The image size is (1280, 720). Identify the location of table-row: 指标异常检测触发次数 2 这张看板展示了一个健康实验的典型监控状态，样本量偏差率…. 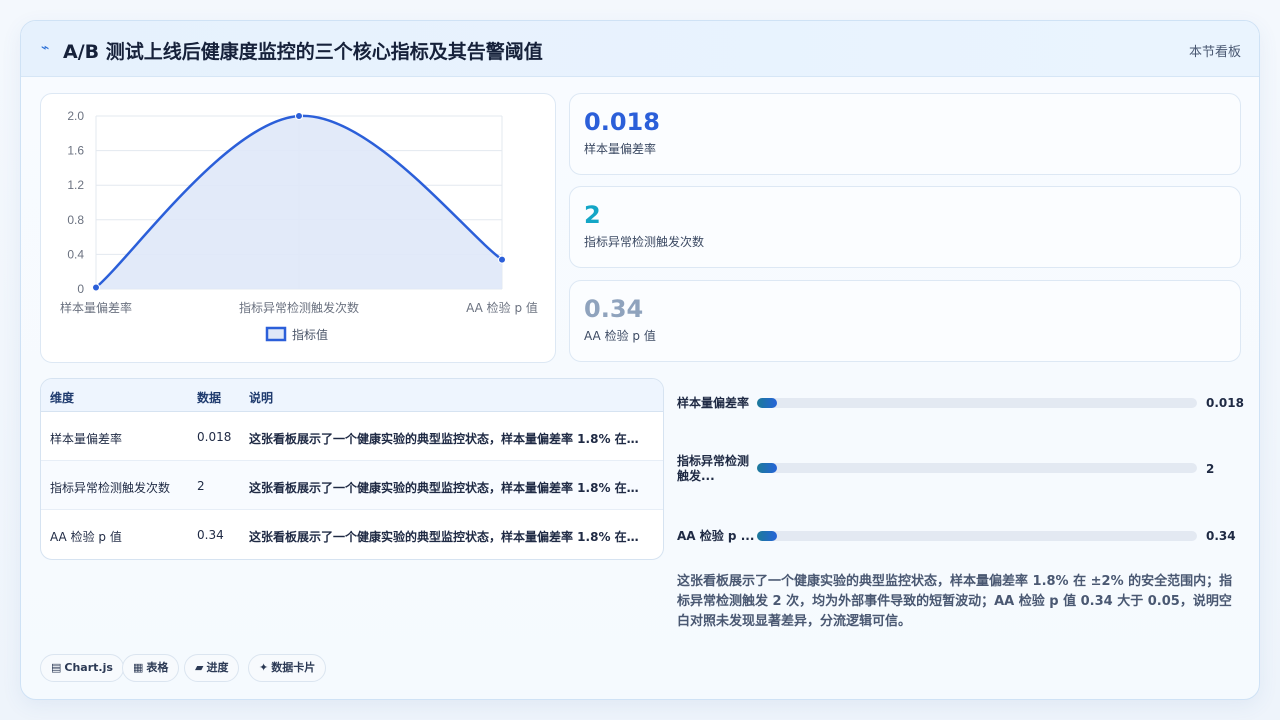
(352, 485).